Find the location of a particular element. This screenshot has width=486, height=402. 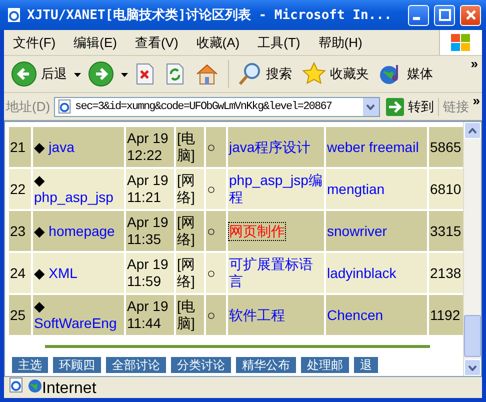

nav-button: 全部讨论 is located at coordinates (136, 365).